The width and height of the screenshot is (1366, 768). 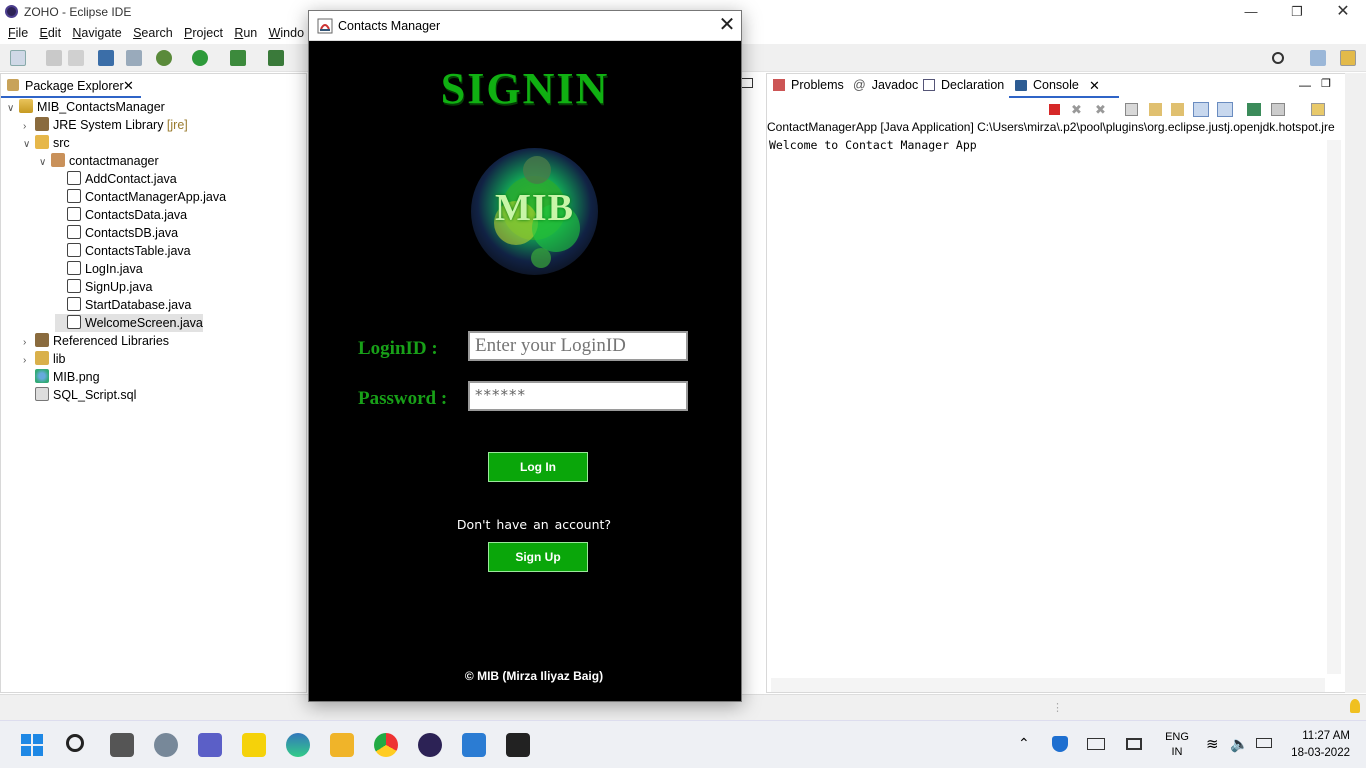 What do you see at coordinates (103, 287) in the screenshot?
I see `tree-item: SignUp.java` at bounding box center [103, 287].